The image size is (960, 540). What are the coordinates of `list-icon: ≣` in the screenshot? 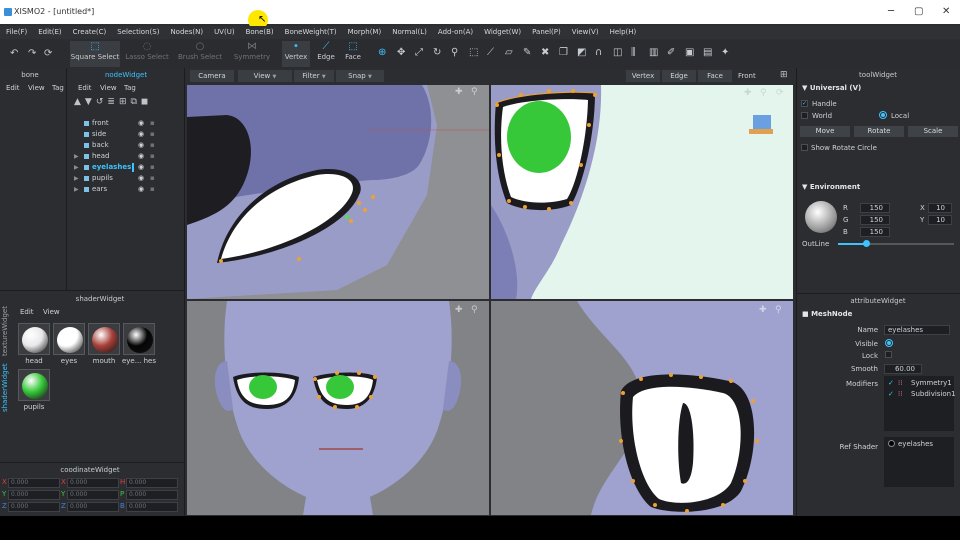 It's located at (113, 102).